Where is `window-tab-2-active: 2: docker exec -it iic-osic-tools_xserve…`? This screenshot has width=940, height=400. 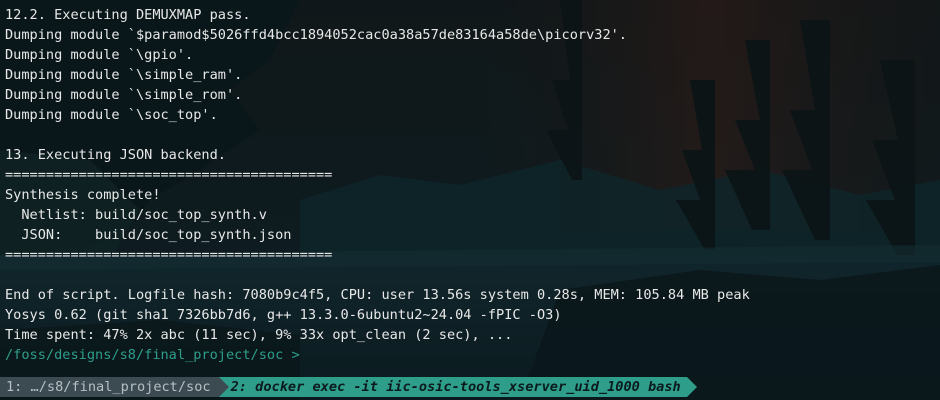 window-tab-2-active: 2: docker exec -it iic-osic-tools_xserve… is located at coordinates (457, 387).